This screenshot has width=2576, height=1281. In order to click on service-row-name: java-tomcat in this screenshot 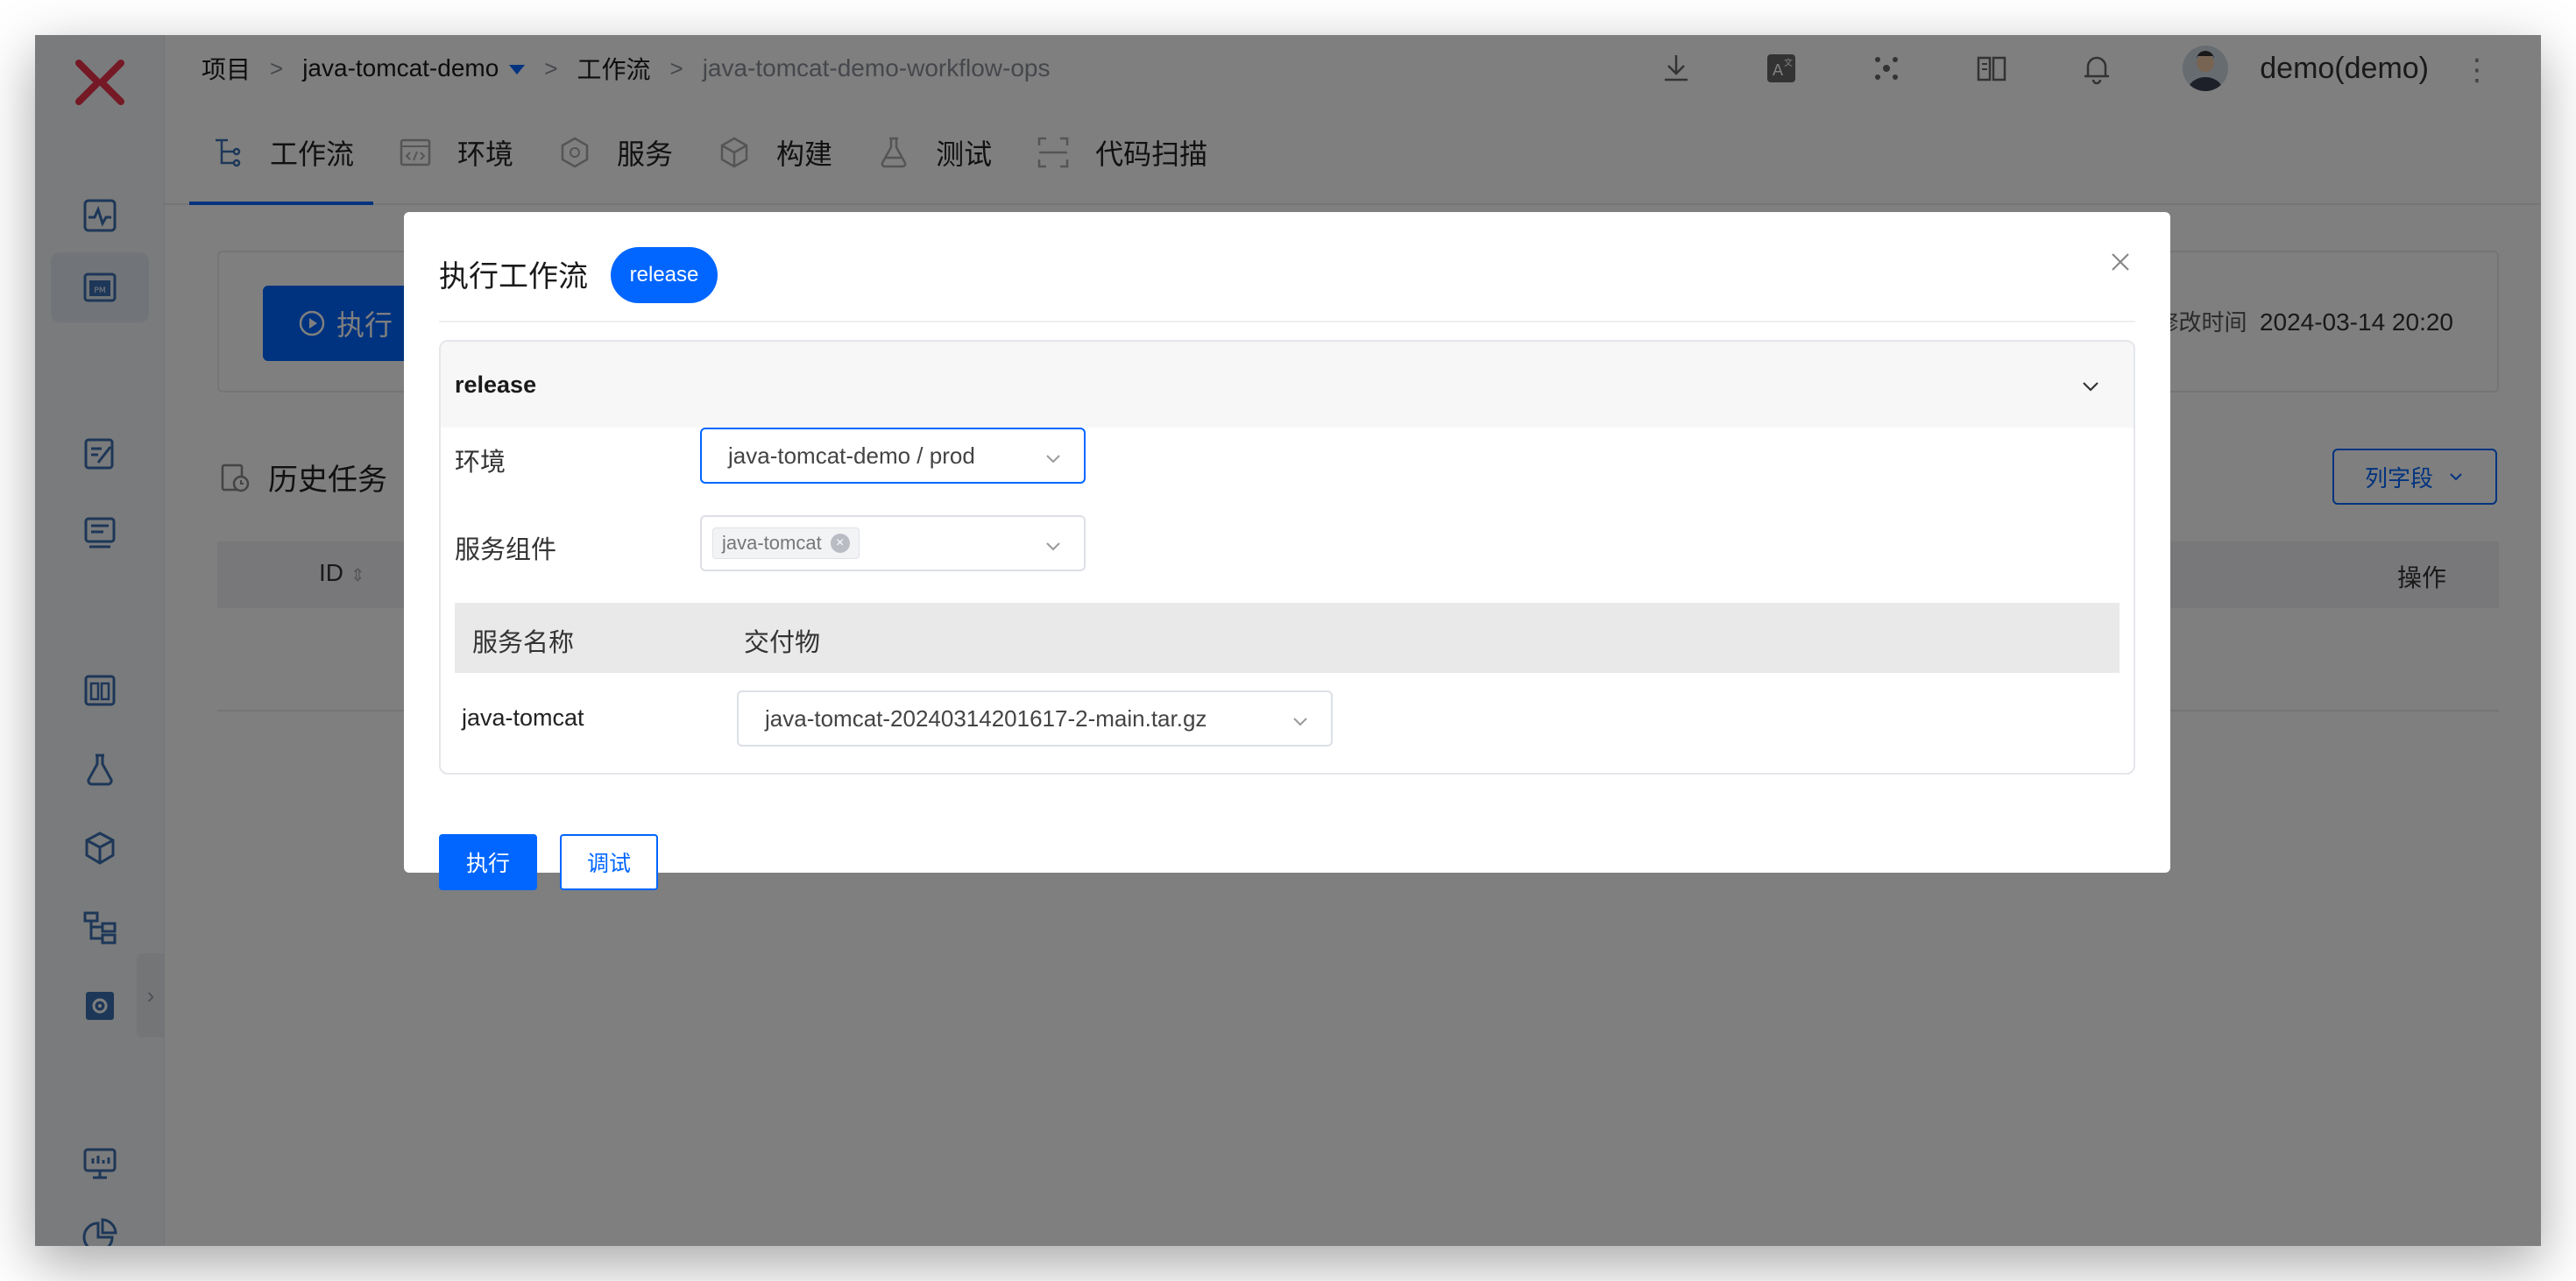, I will do `click(523, 717)`.